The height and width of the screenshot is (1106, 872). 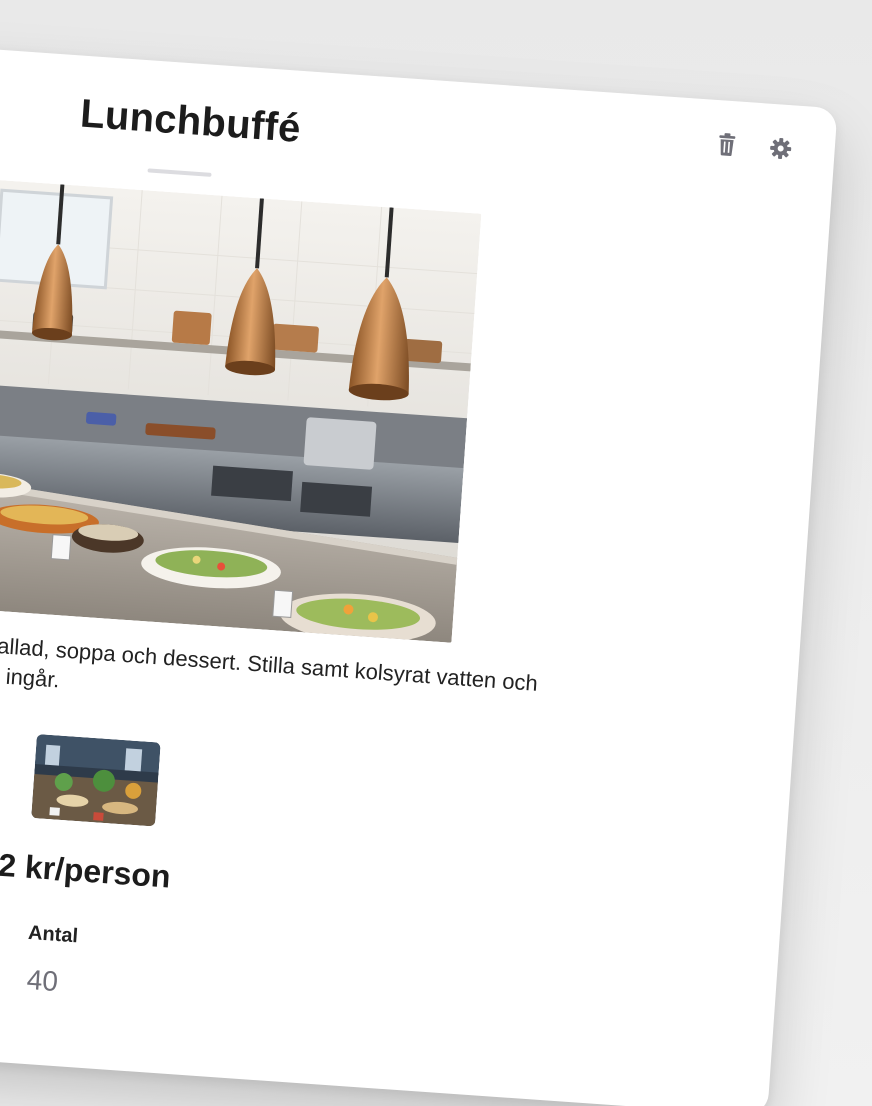 I want to click on title-divider, so click(x=179, y=172).